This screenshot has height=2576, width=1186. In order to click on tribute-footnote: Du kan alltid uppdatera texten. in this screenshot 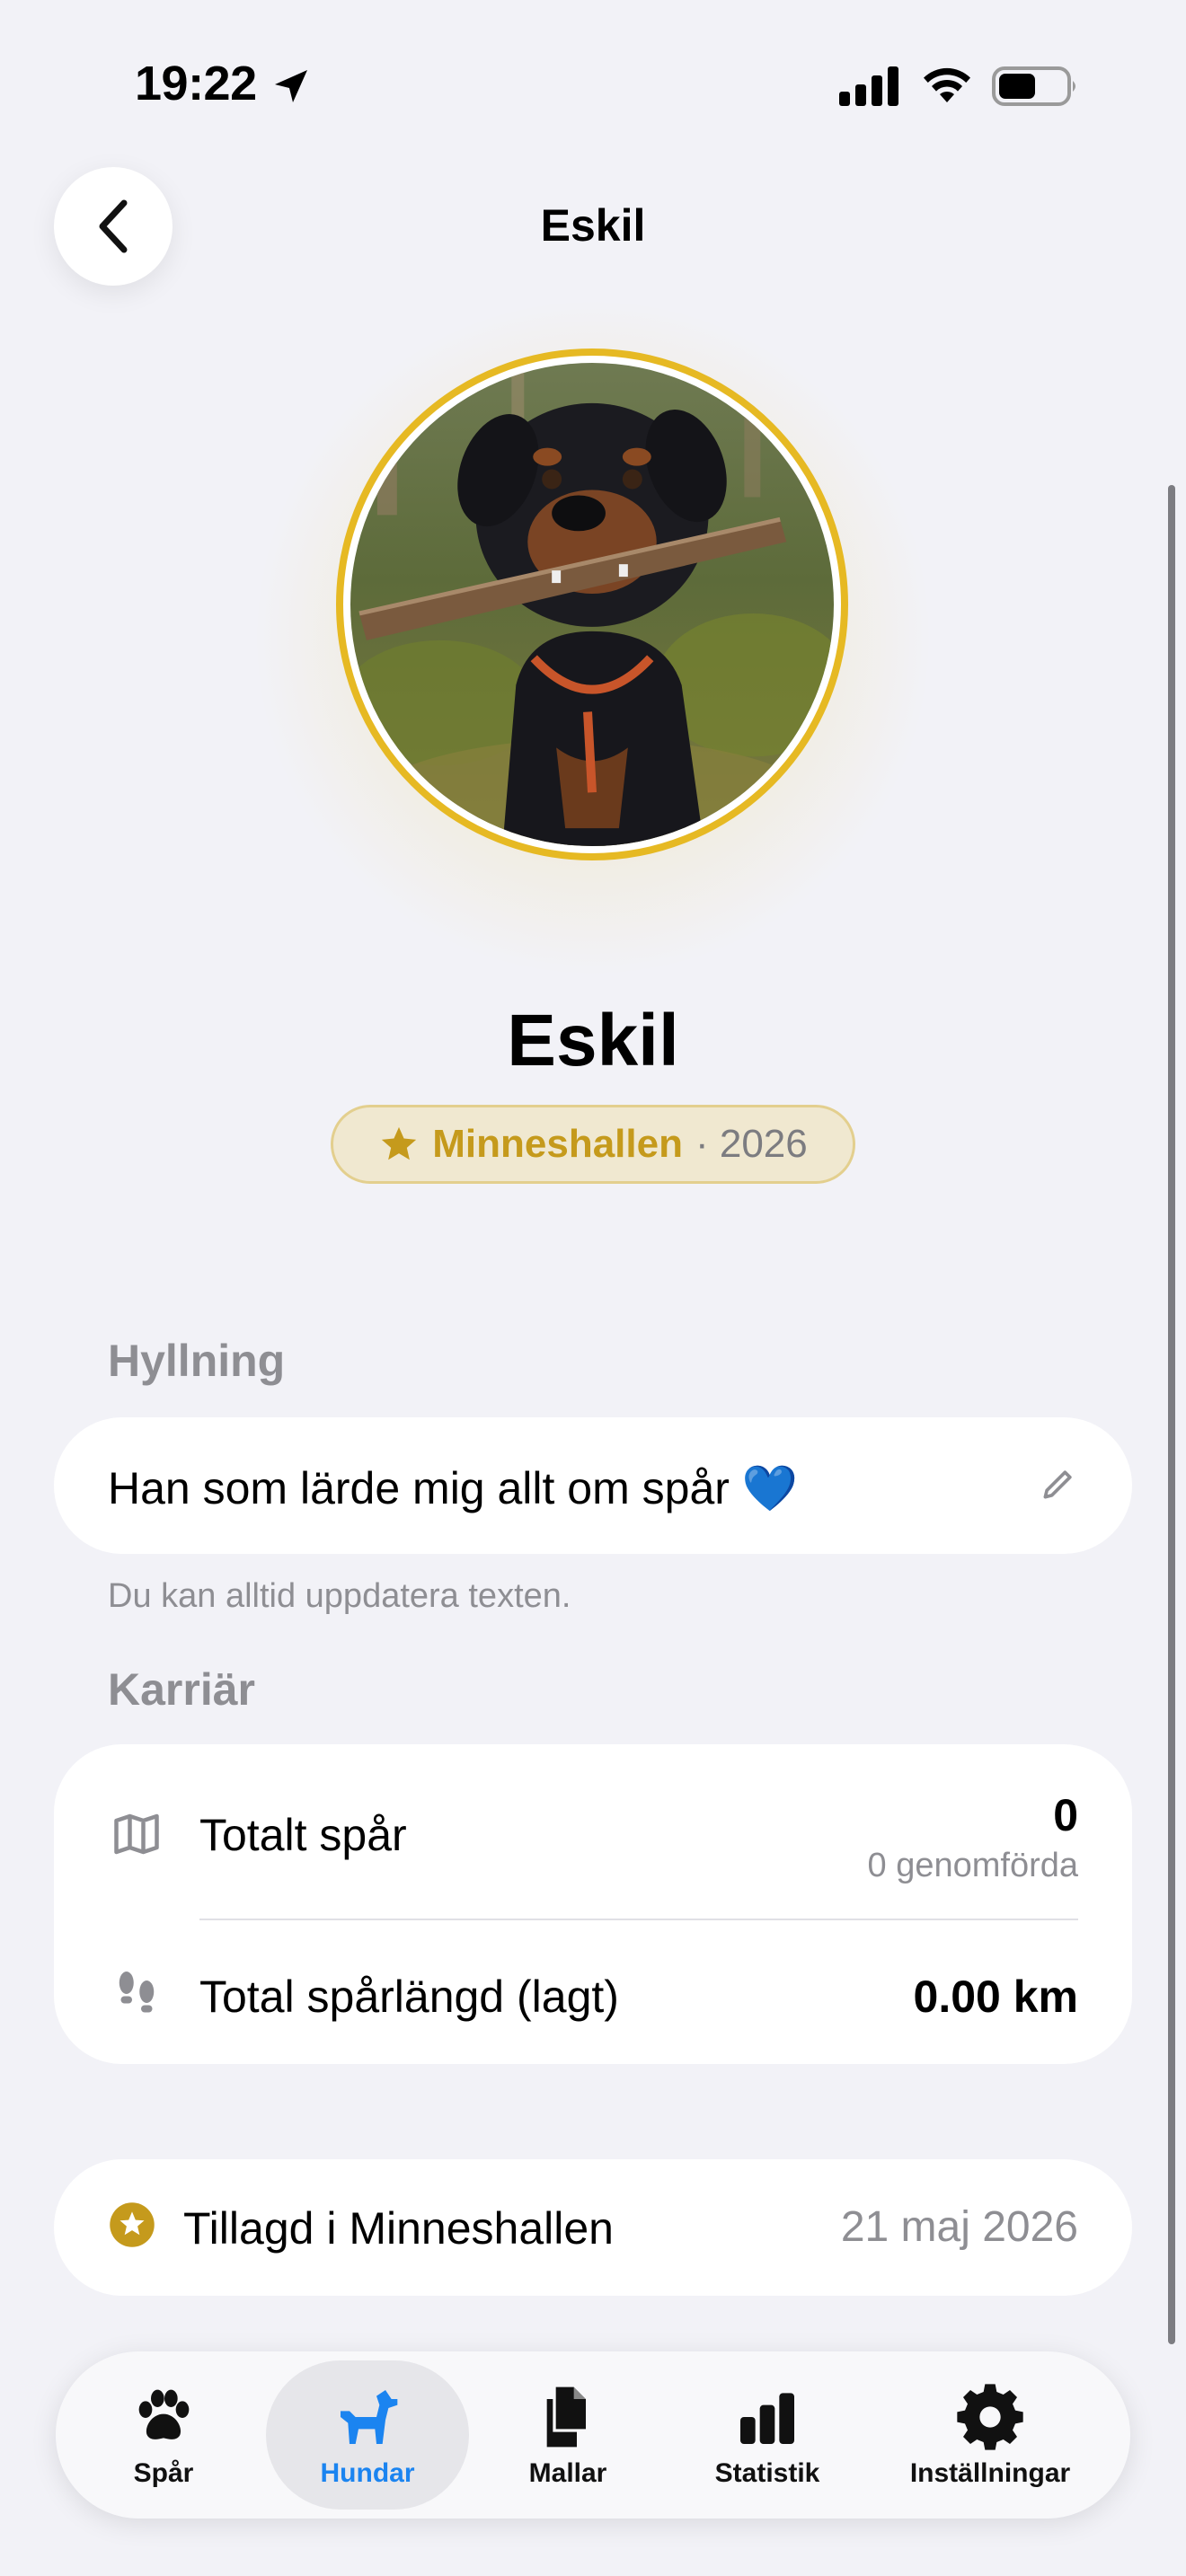, I will do `click(339, 1596)`.